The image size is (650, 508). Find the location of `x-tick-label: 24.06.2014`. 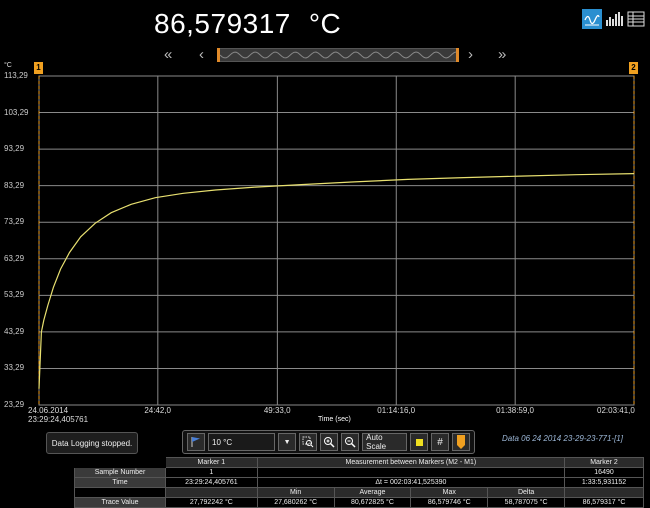

x-tick-label: 24.06.2014 is located at coordinates (48, 410).